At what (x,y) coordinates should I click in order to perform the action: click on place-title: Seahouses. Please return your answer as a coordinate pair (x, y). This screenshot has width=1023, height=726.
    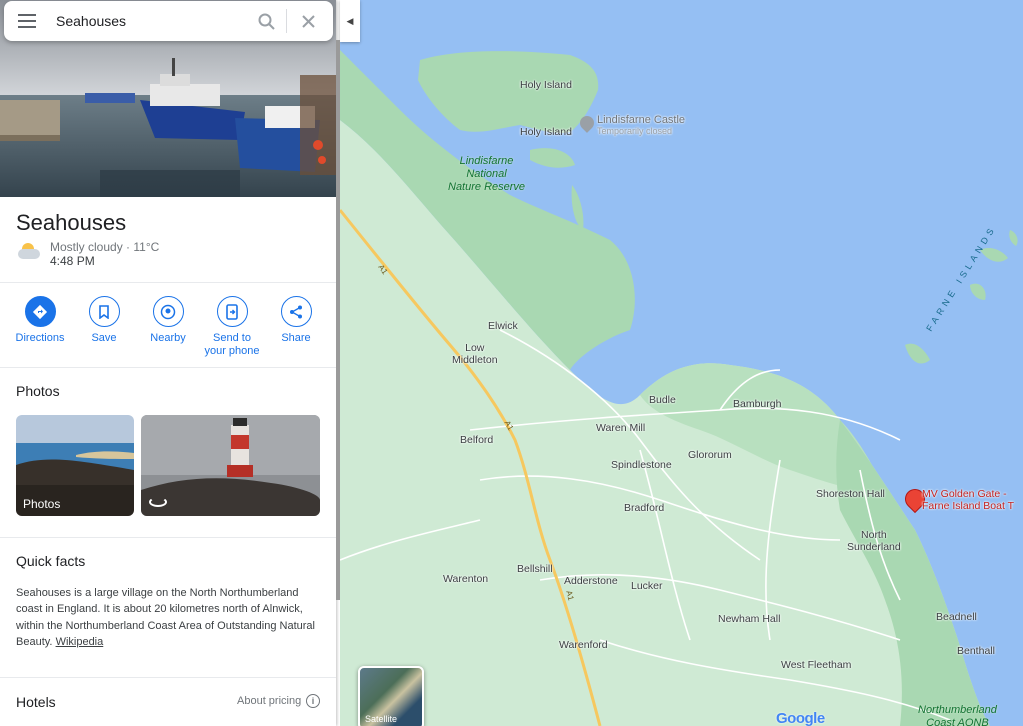
    Looking at the image, I should click on (71, 222).